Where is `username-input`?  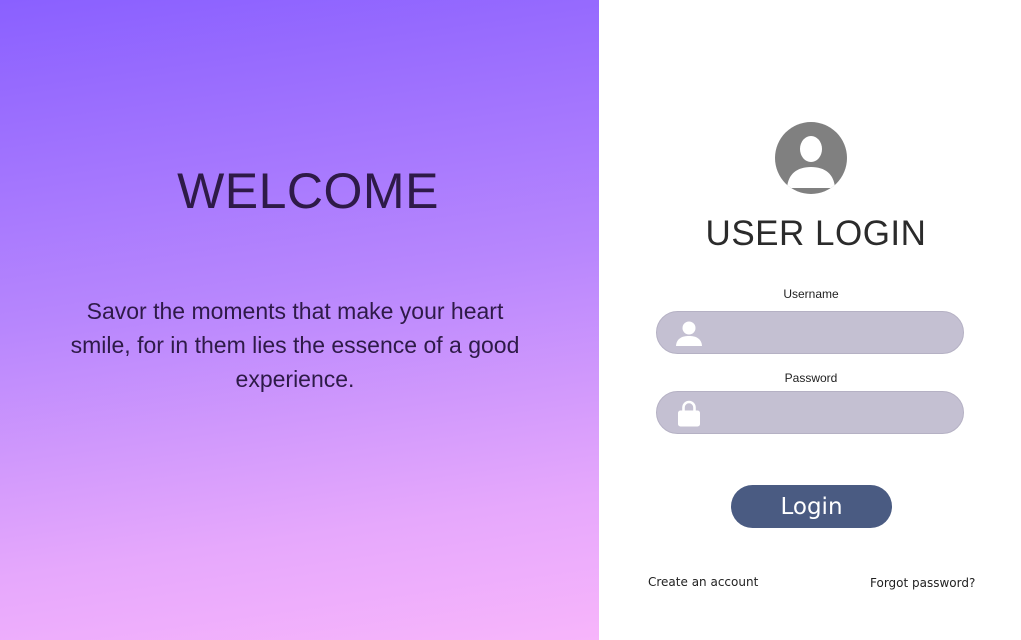
username-input is located at coordinates (835, 333).